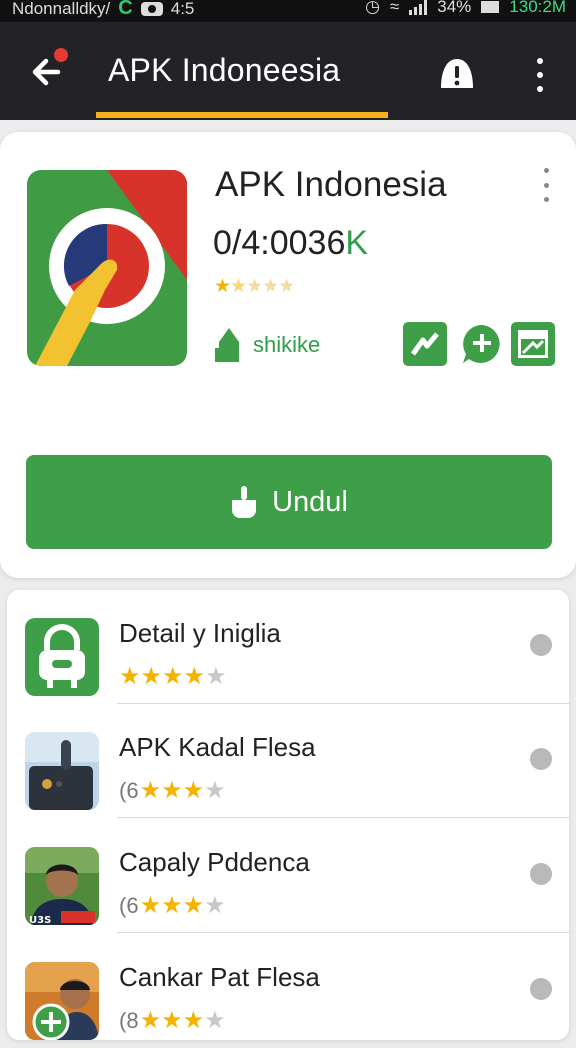  What do you see at coordinates (418, 7) in the screenshot?
I see `signal-icon` at bounding box center [418, 7].